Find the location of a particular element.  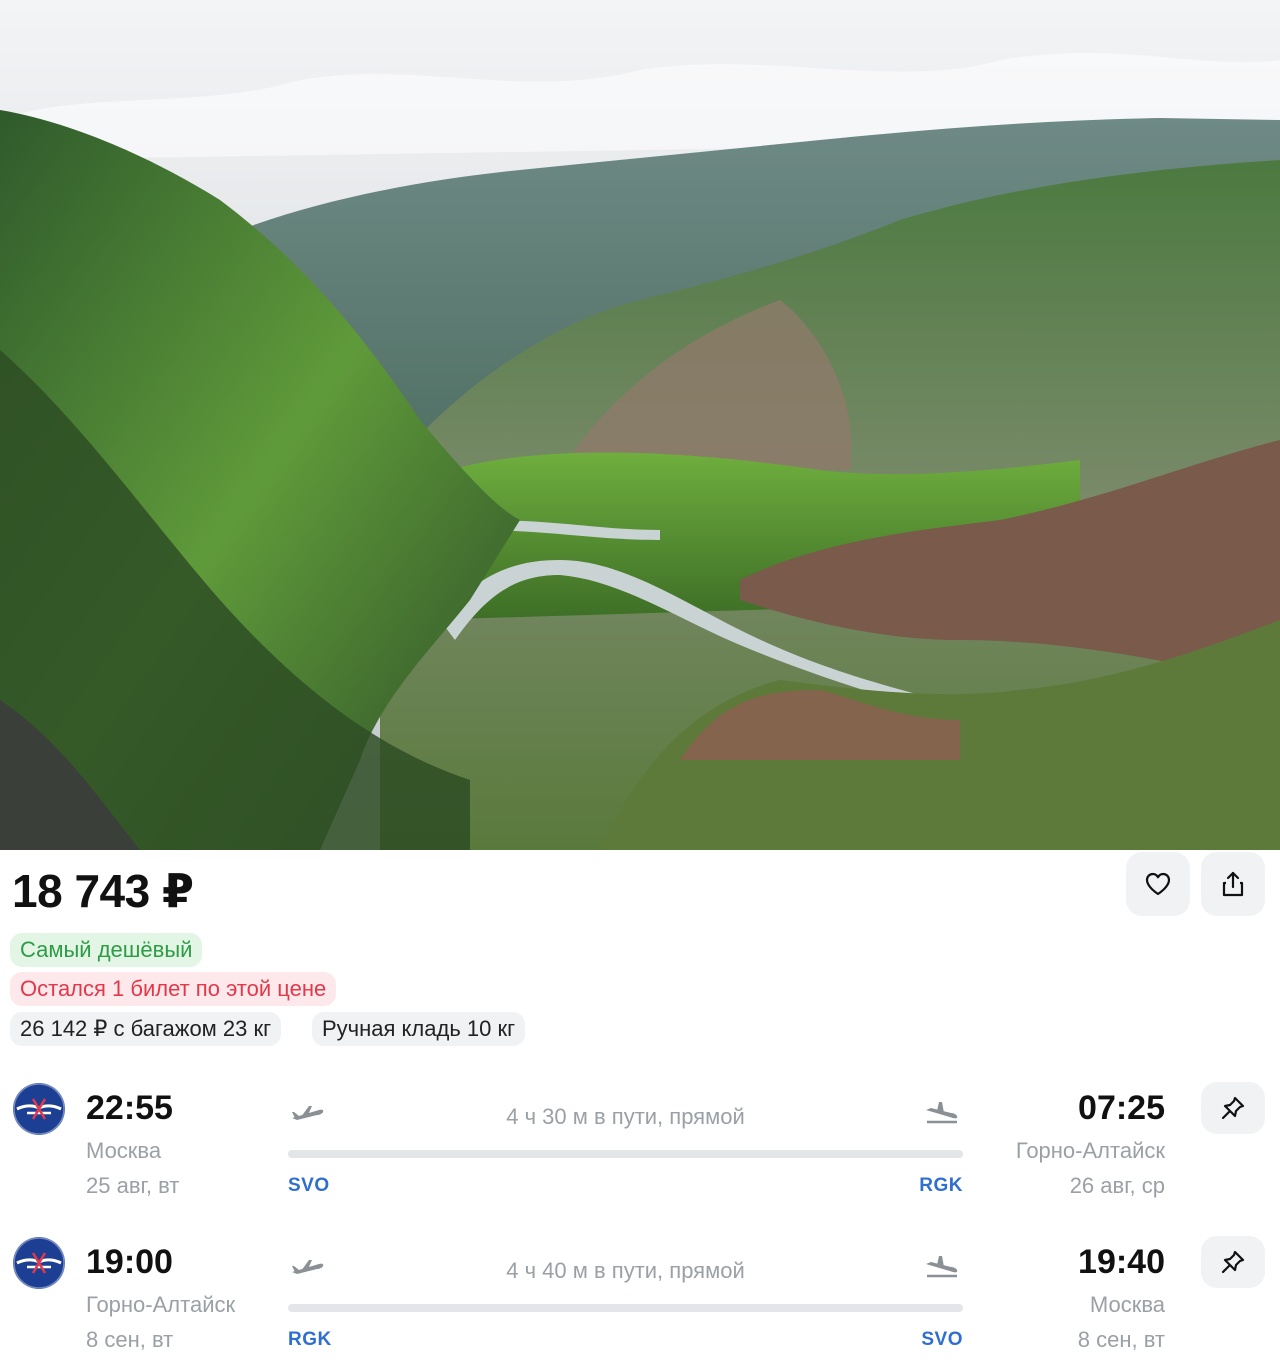

cheapest-badge: Самый дешёвый is located at coordinates (106, 950).